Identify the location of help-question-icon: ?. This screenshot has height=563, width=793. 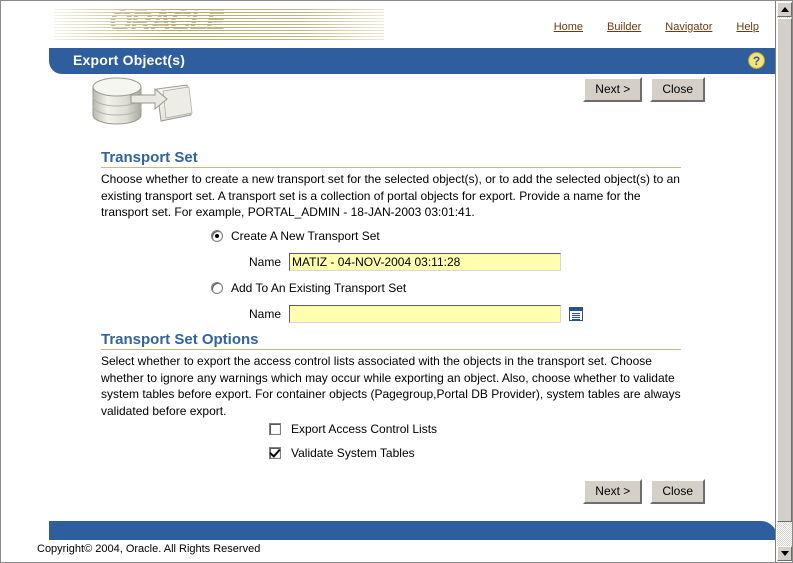
(756, 60).